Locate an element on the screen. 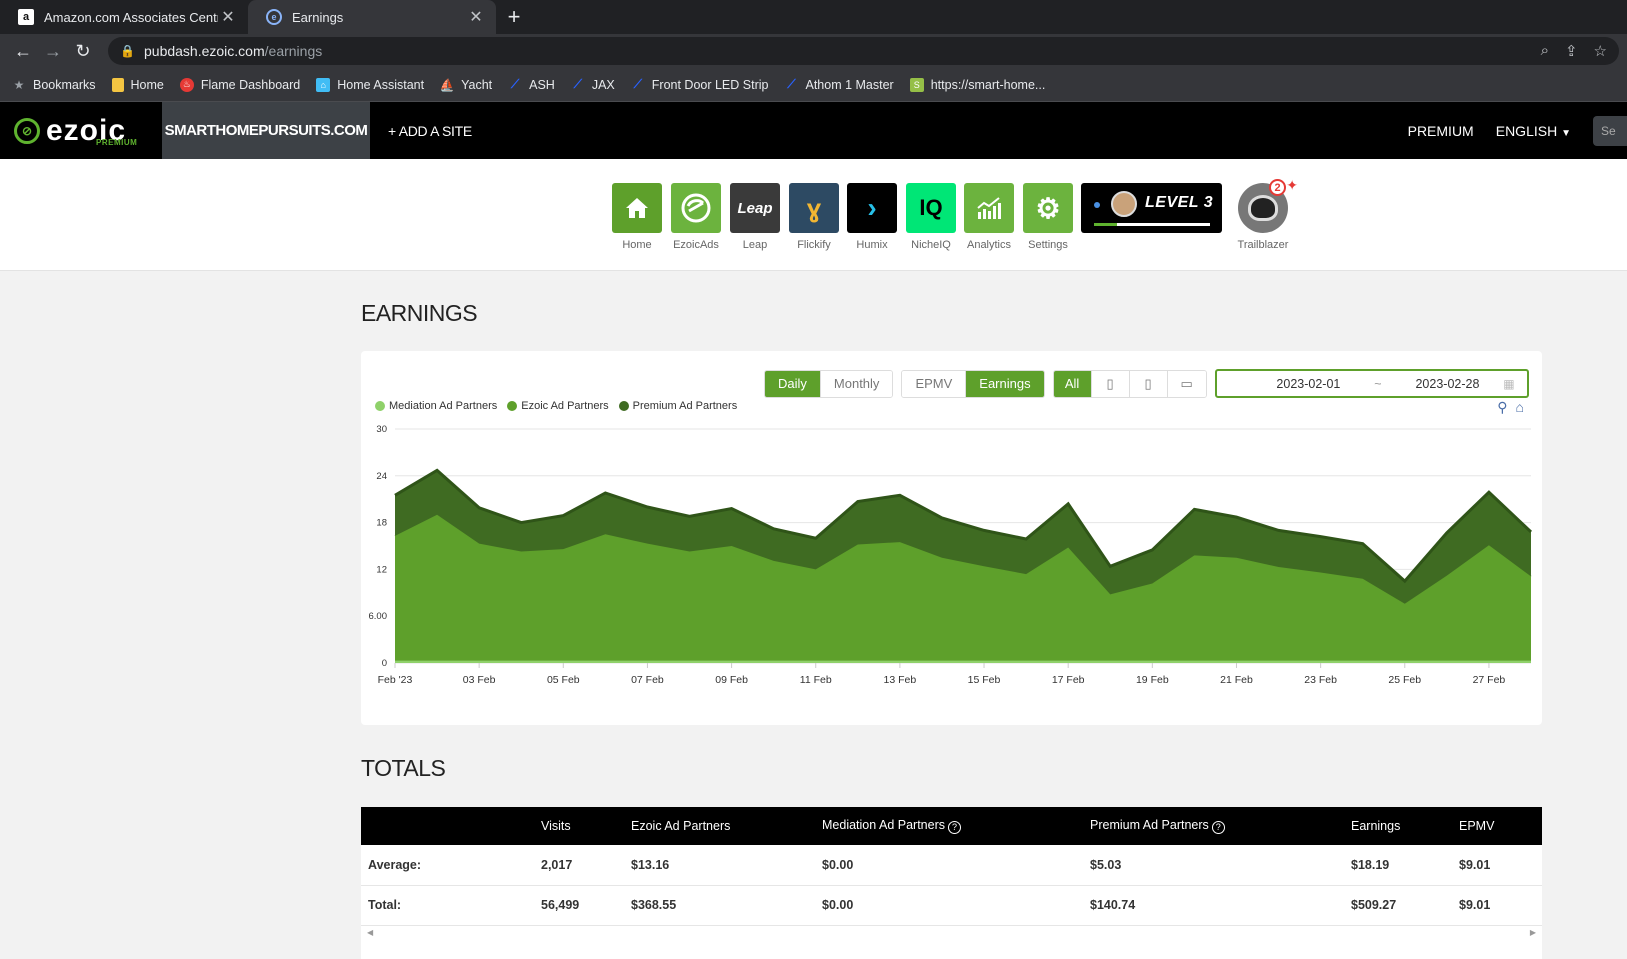 This screenshot has height=959, width=1627. bookmark-item: ⟋ JAX is located at coordinates (593, 84).